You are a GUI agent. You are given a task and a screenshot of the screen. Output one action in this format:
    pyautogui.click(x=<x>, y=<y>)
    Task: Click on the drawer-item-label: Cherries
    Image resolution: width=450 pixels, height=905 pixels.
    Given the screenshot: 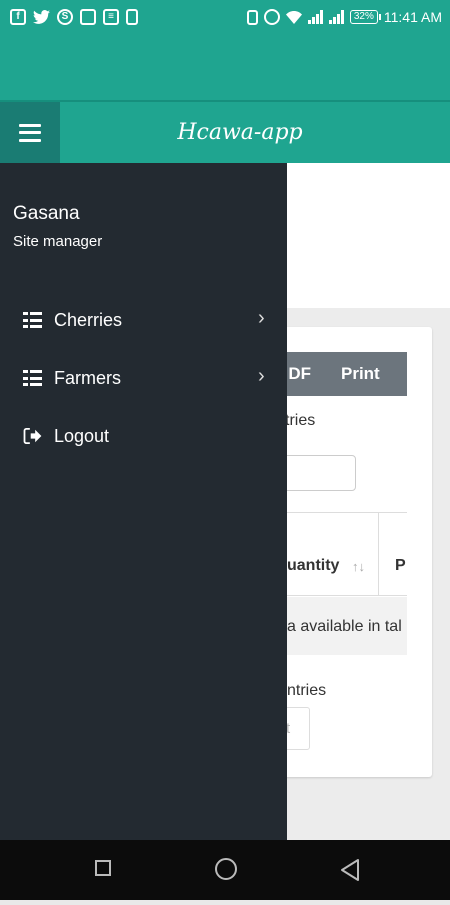 What is the action you would take?
    pyautogui.click(x=88, y=319)
    